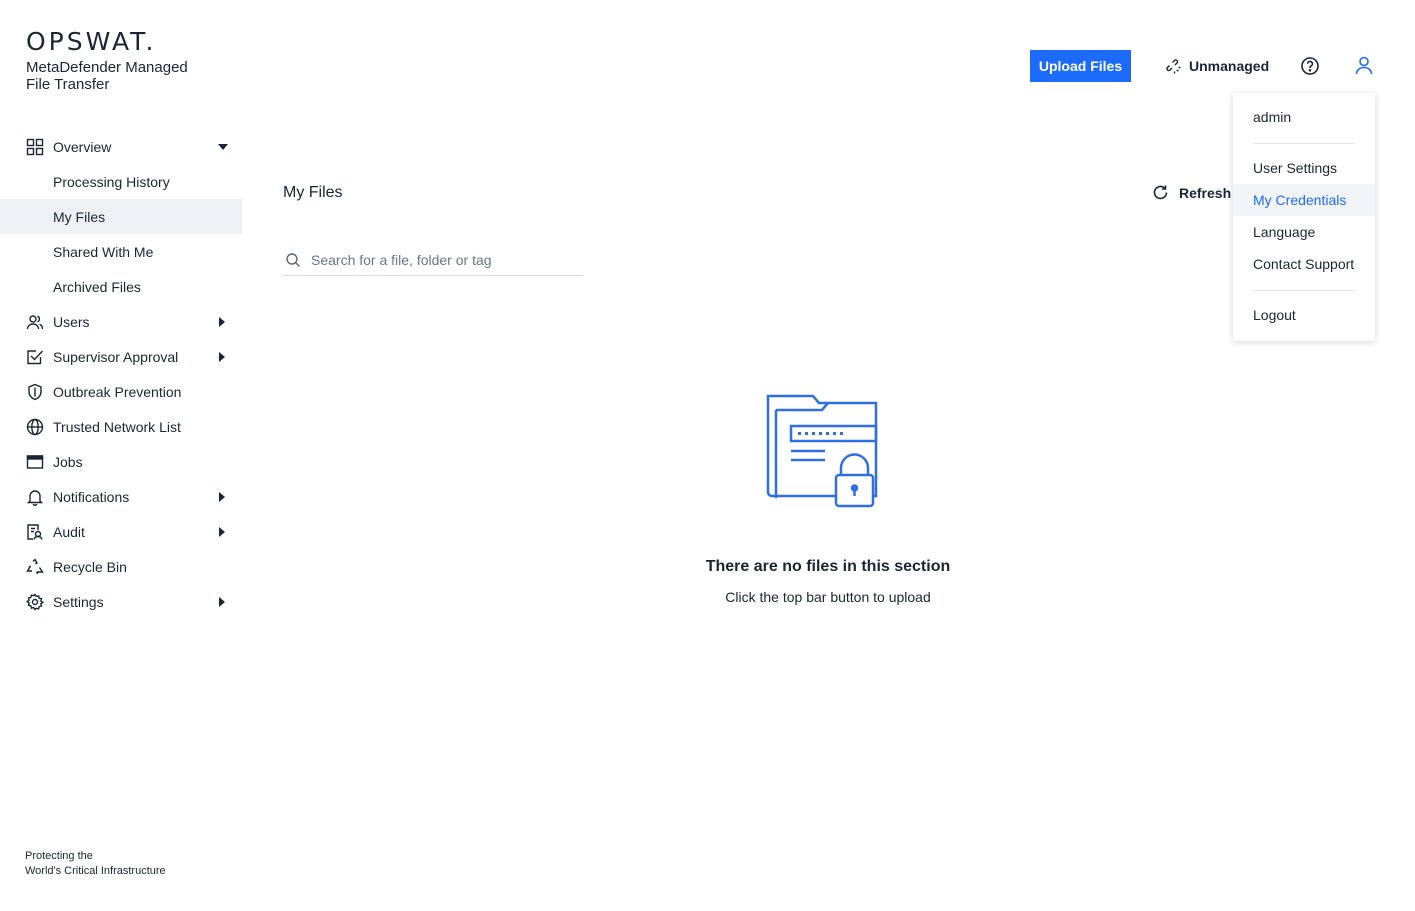  I want to click on sidebar-item-label: Audit, so click(69, 531).